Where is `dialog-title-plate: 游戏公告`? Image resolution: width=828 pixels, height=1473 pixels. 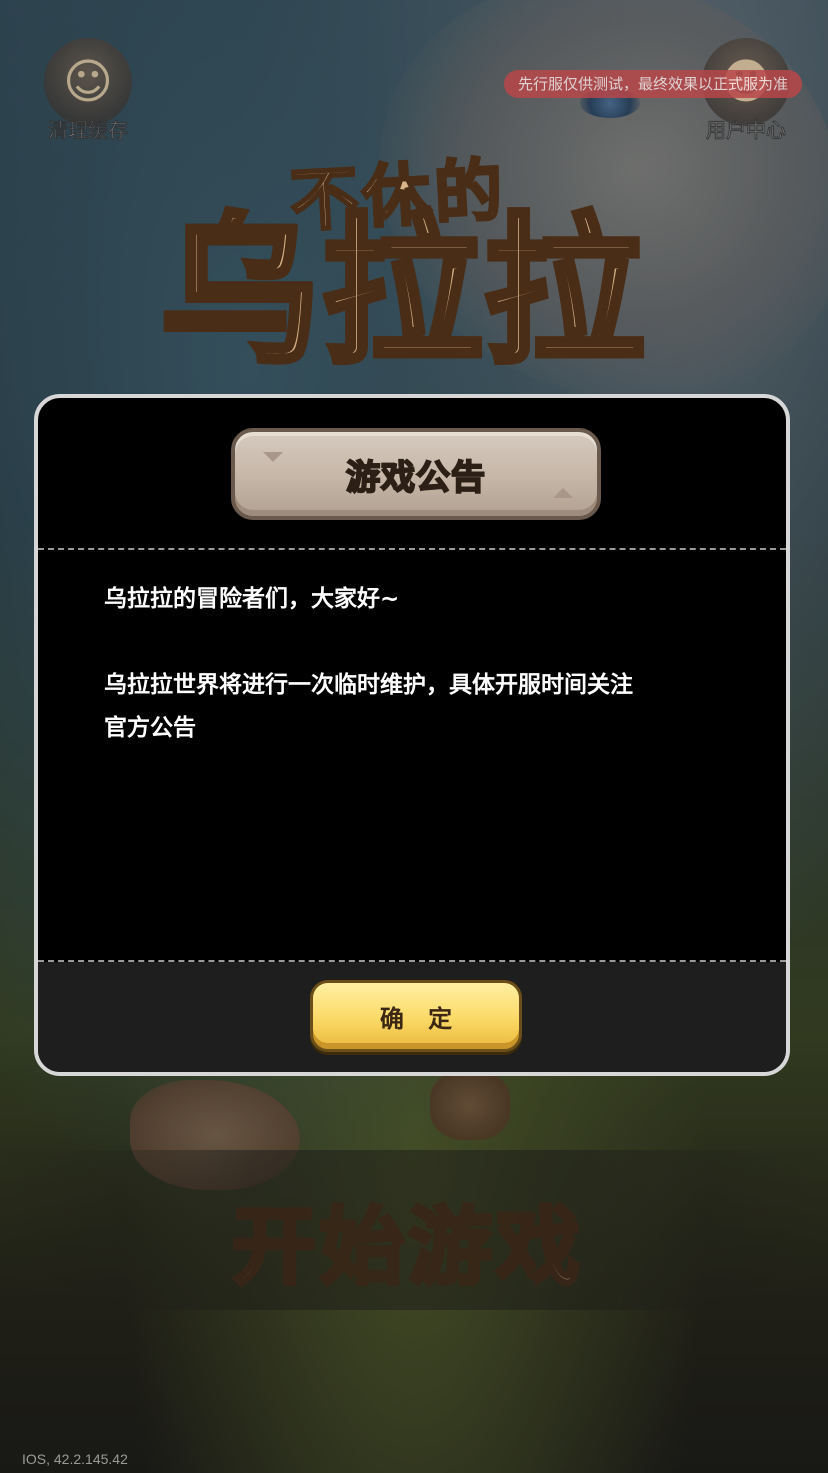 dialog-title-plate: 游戏公告 is located at coordinates (416, 474).